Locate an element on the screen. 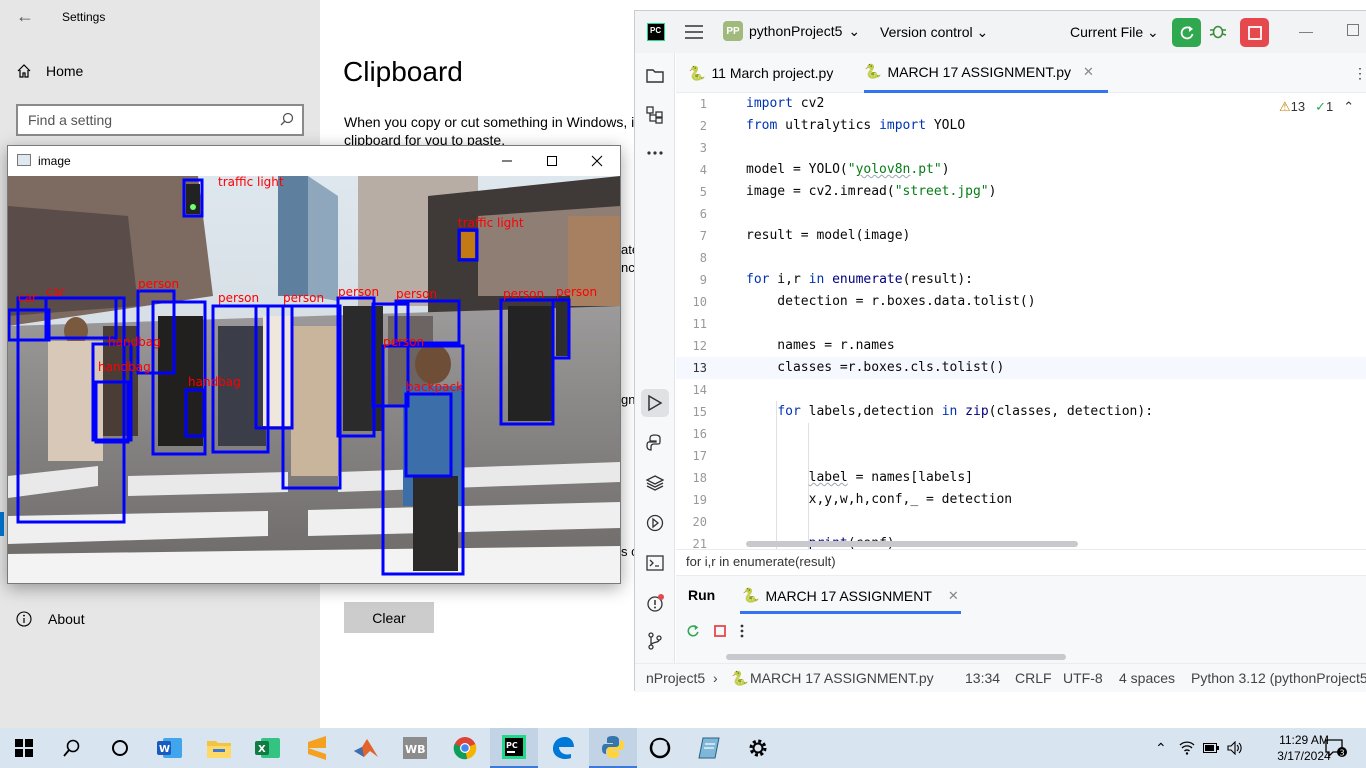 This screenshot has height=768, width=1366. structure-icon is located at coordinates (655, 115).